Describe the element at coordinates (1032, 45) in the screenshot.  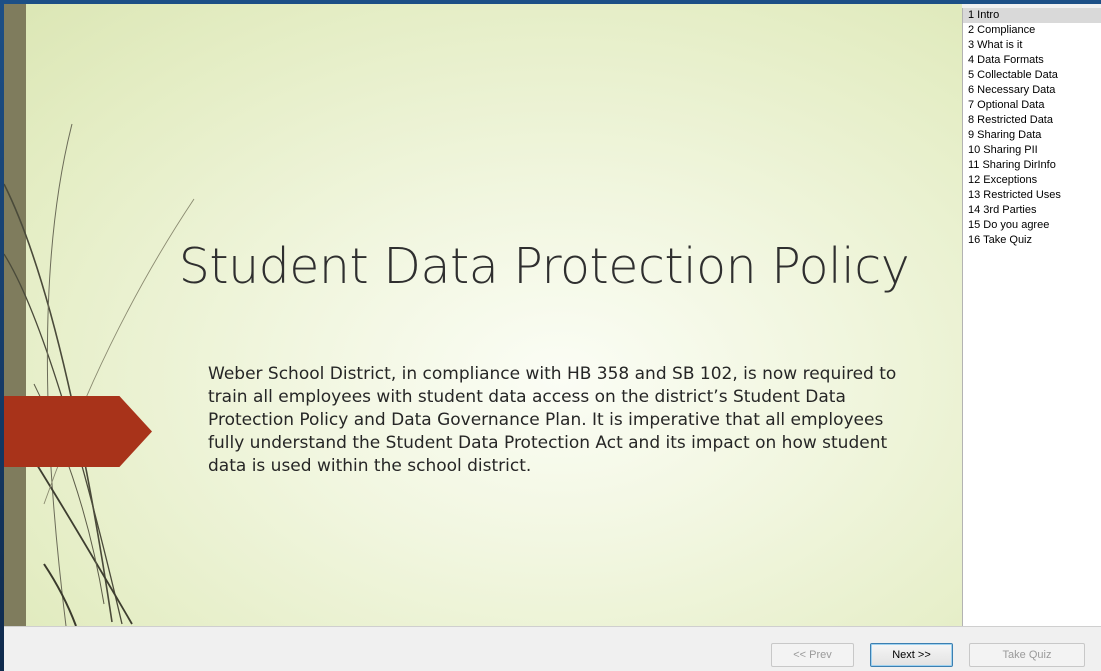
I see `slide-list-item: 3 What is it` at that location.